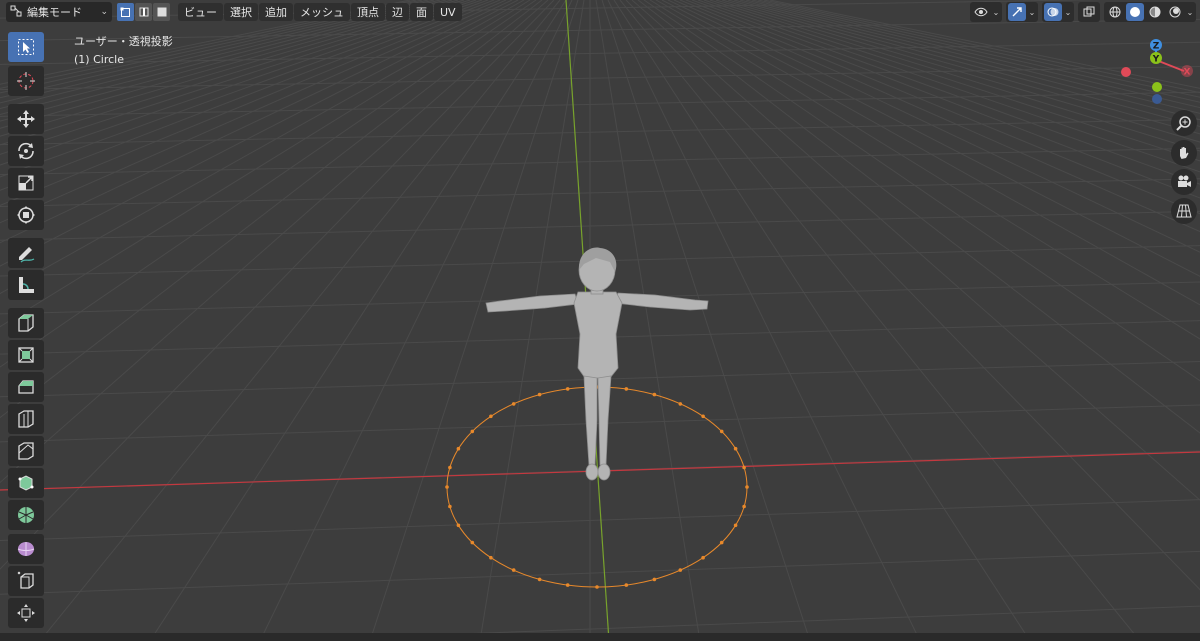 The width and height of the screenshot is (1200, 641). Describe the element at coordinates (26, 419) in the screenshot. I see `bevel-tool` at that location.